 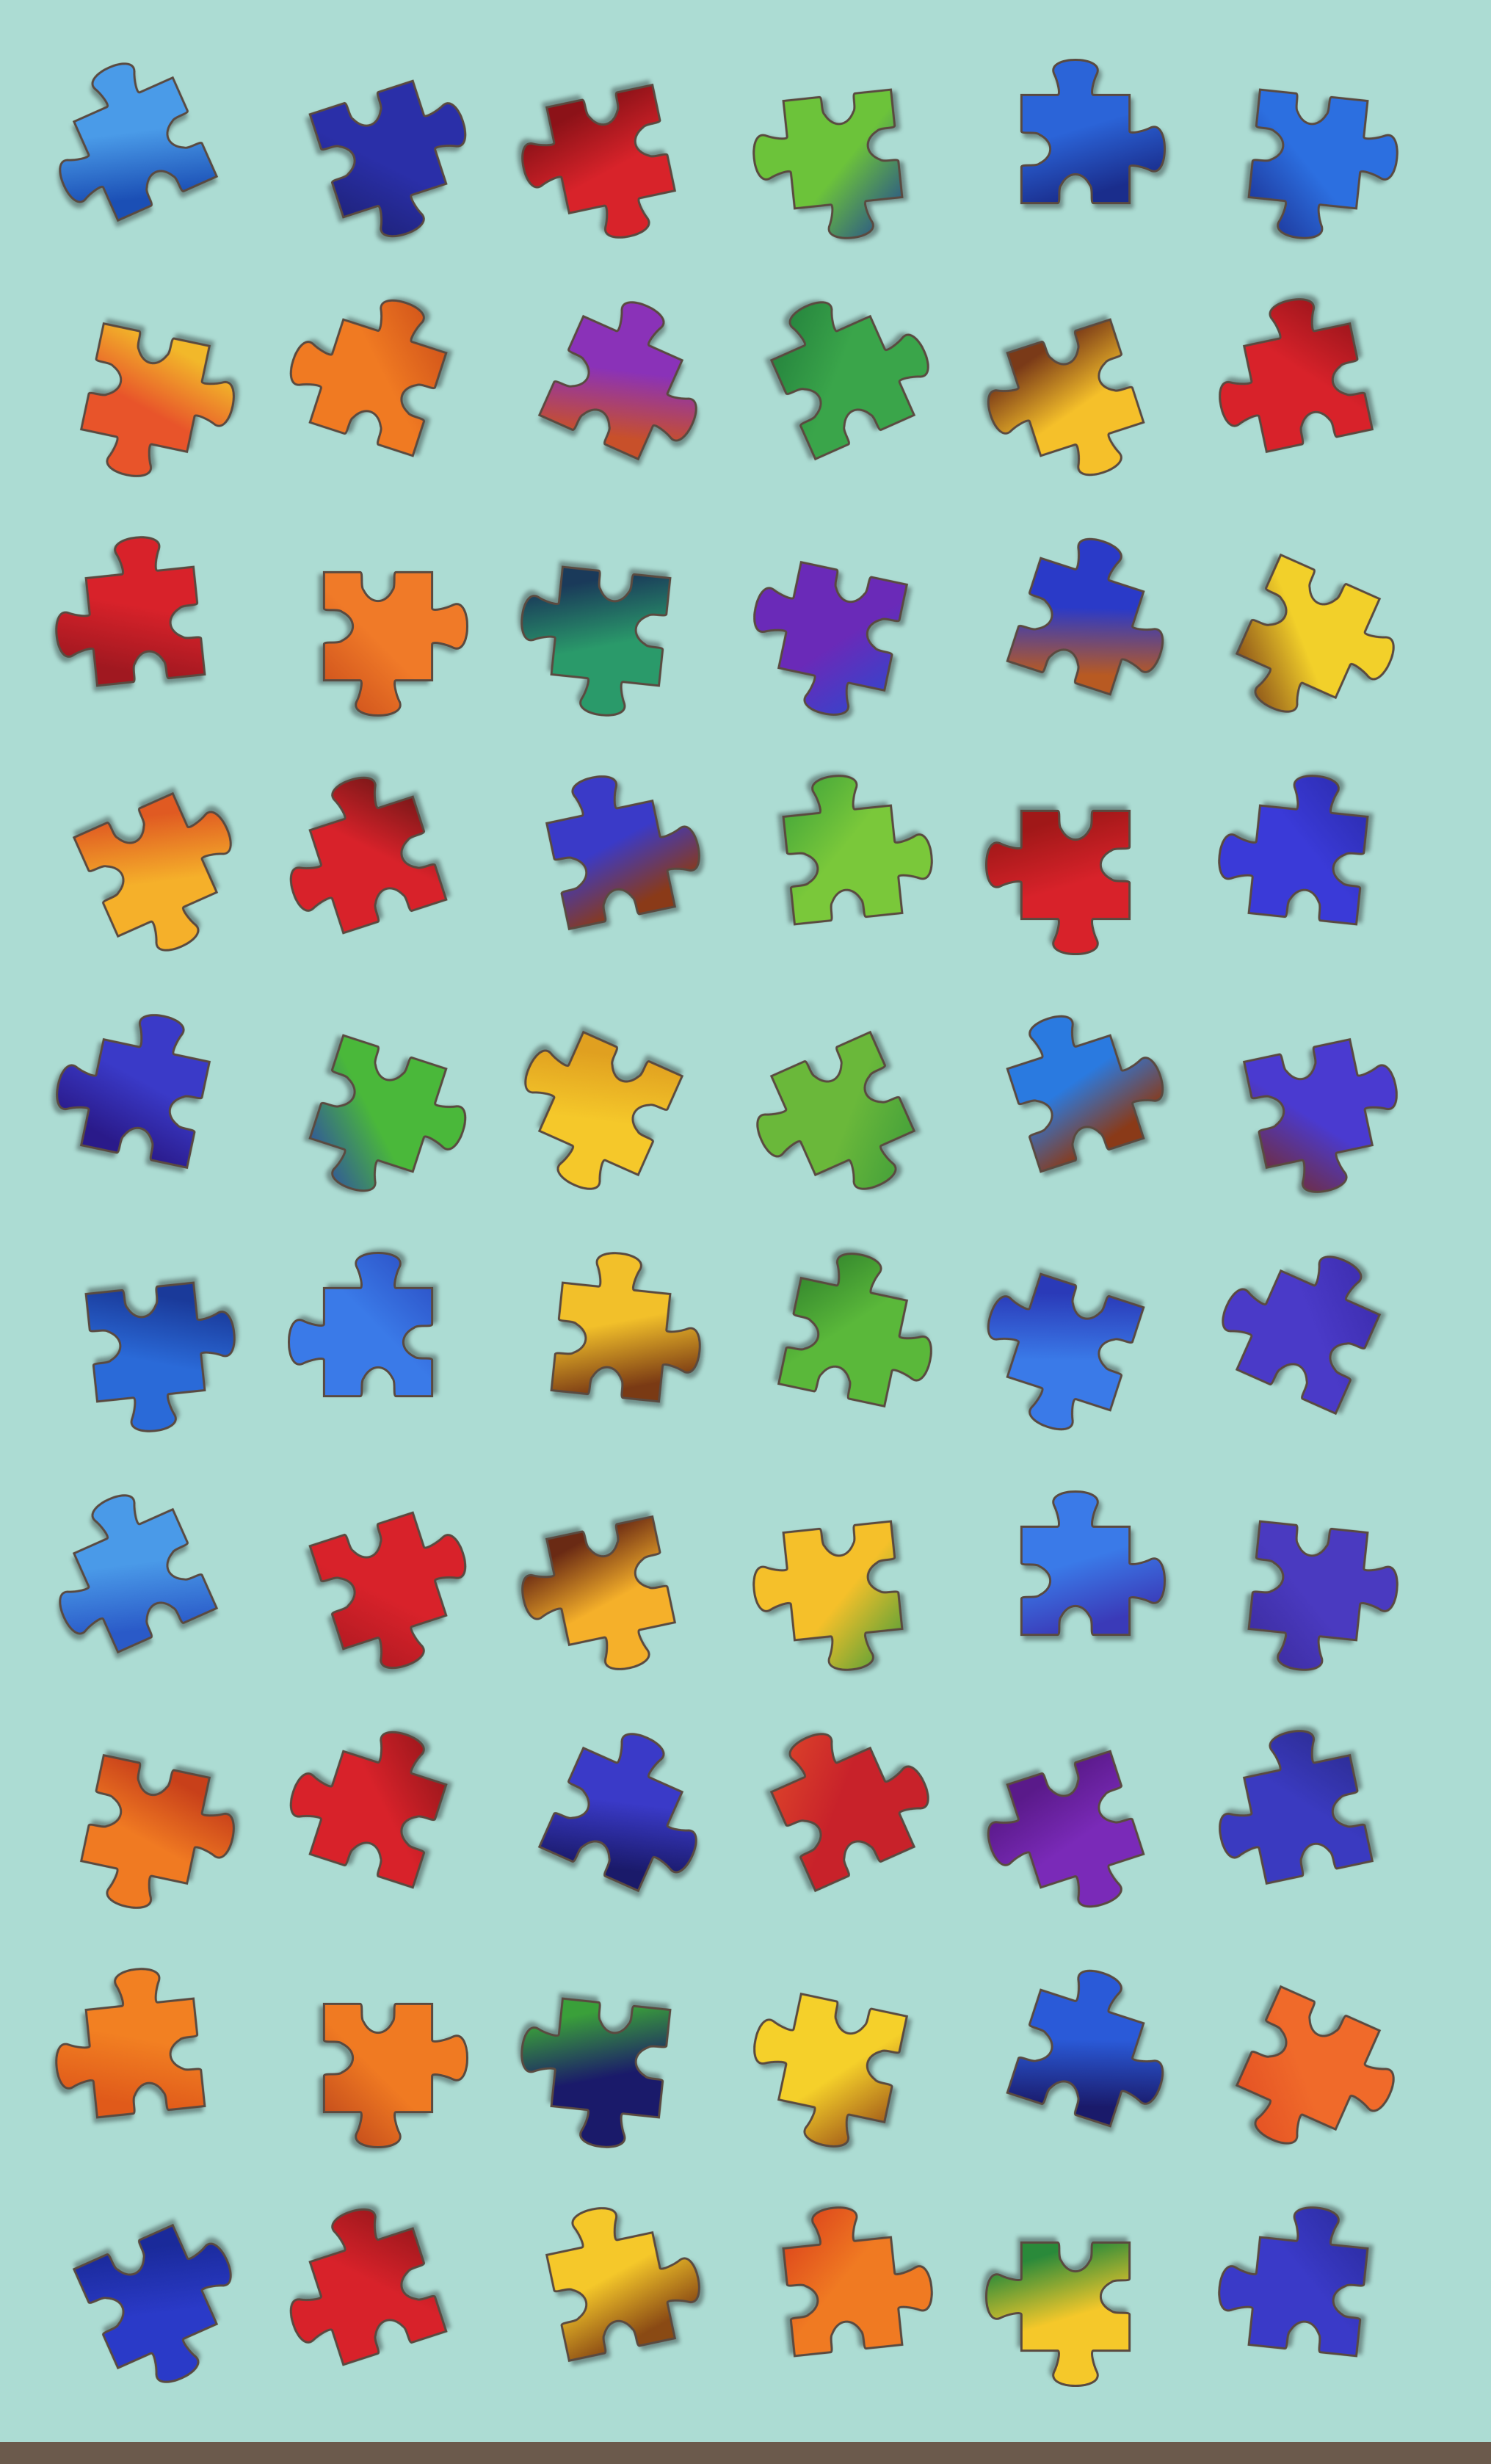 I want to click on board-edge, so click(x=745, y=2453).